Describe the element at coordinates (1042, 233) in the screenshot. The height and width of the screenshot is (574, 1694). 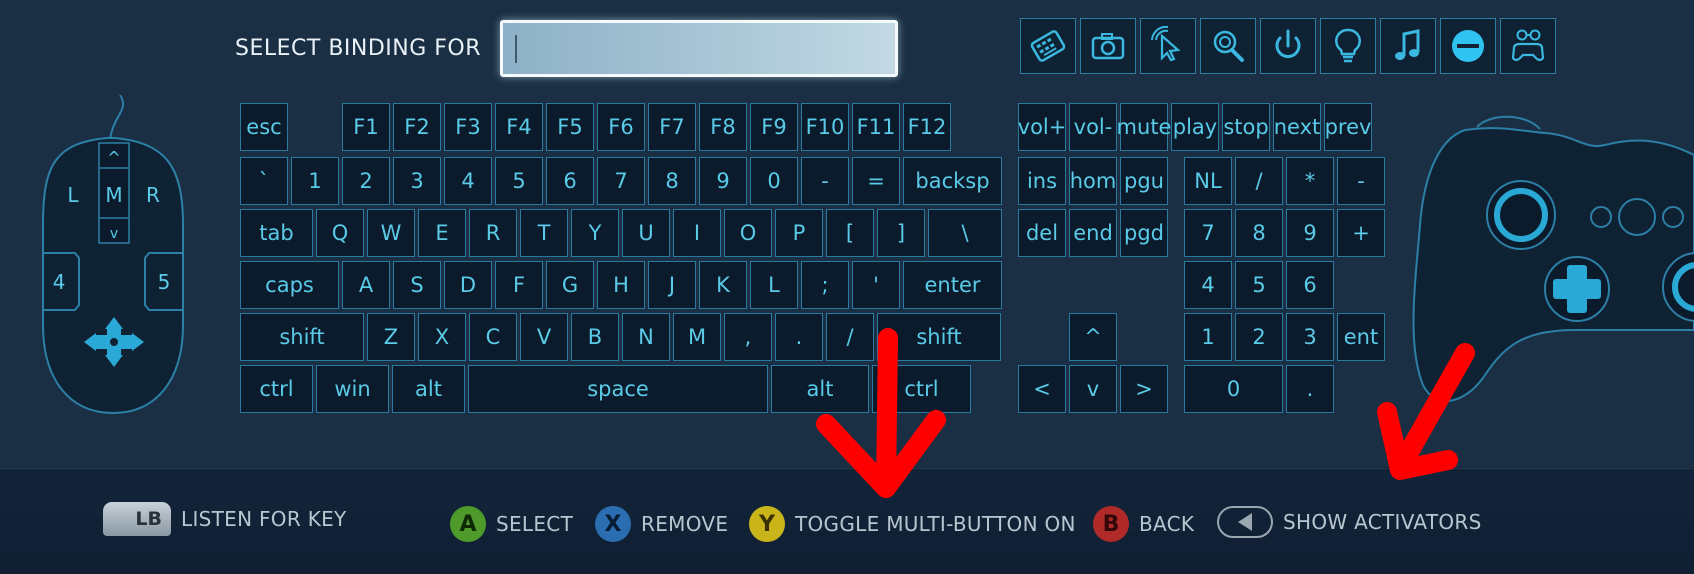
I see `key-nav2-0: del` at that location.